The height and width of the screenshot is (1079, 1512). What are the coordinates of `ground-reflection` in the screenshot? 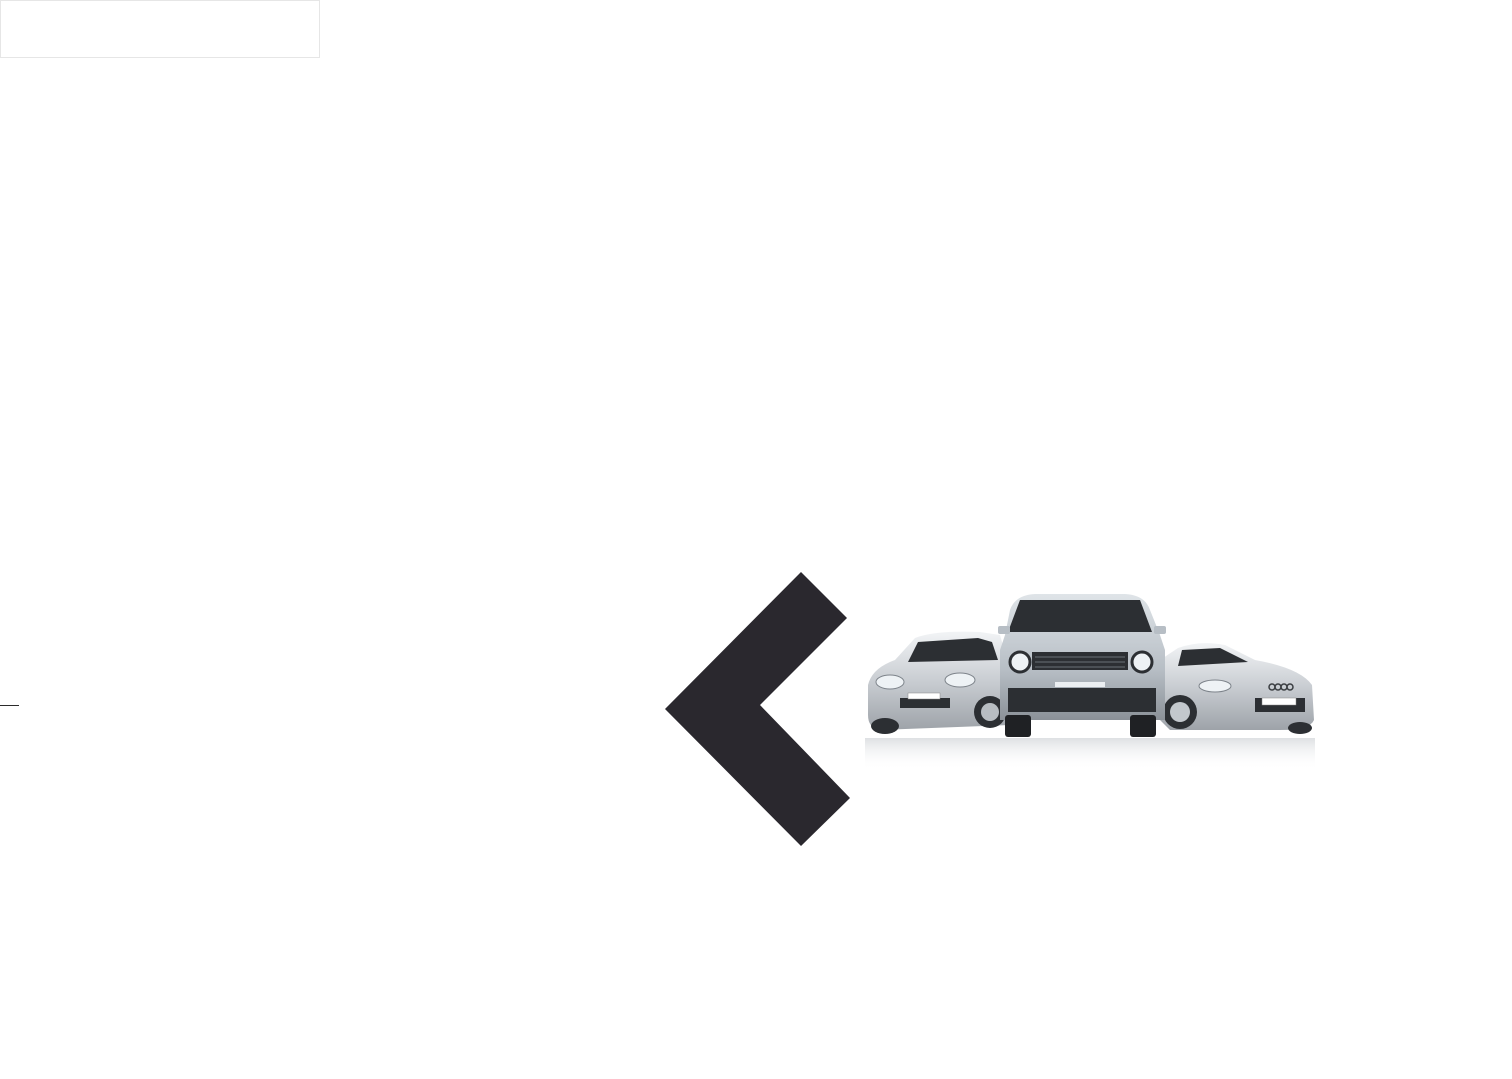 It's located at (1090, 754).